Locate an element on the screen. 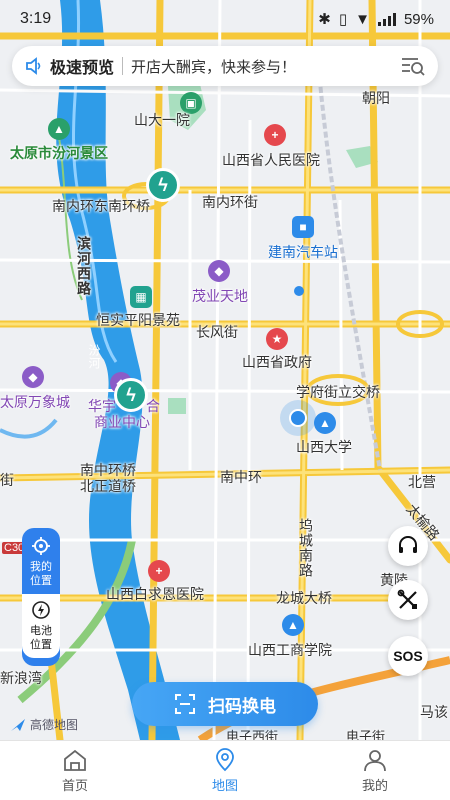  location-controls: 我的 位置 电池 位置 is located at coordinates (41, 597).